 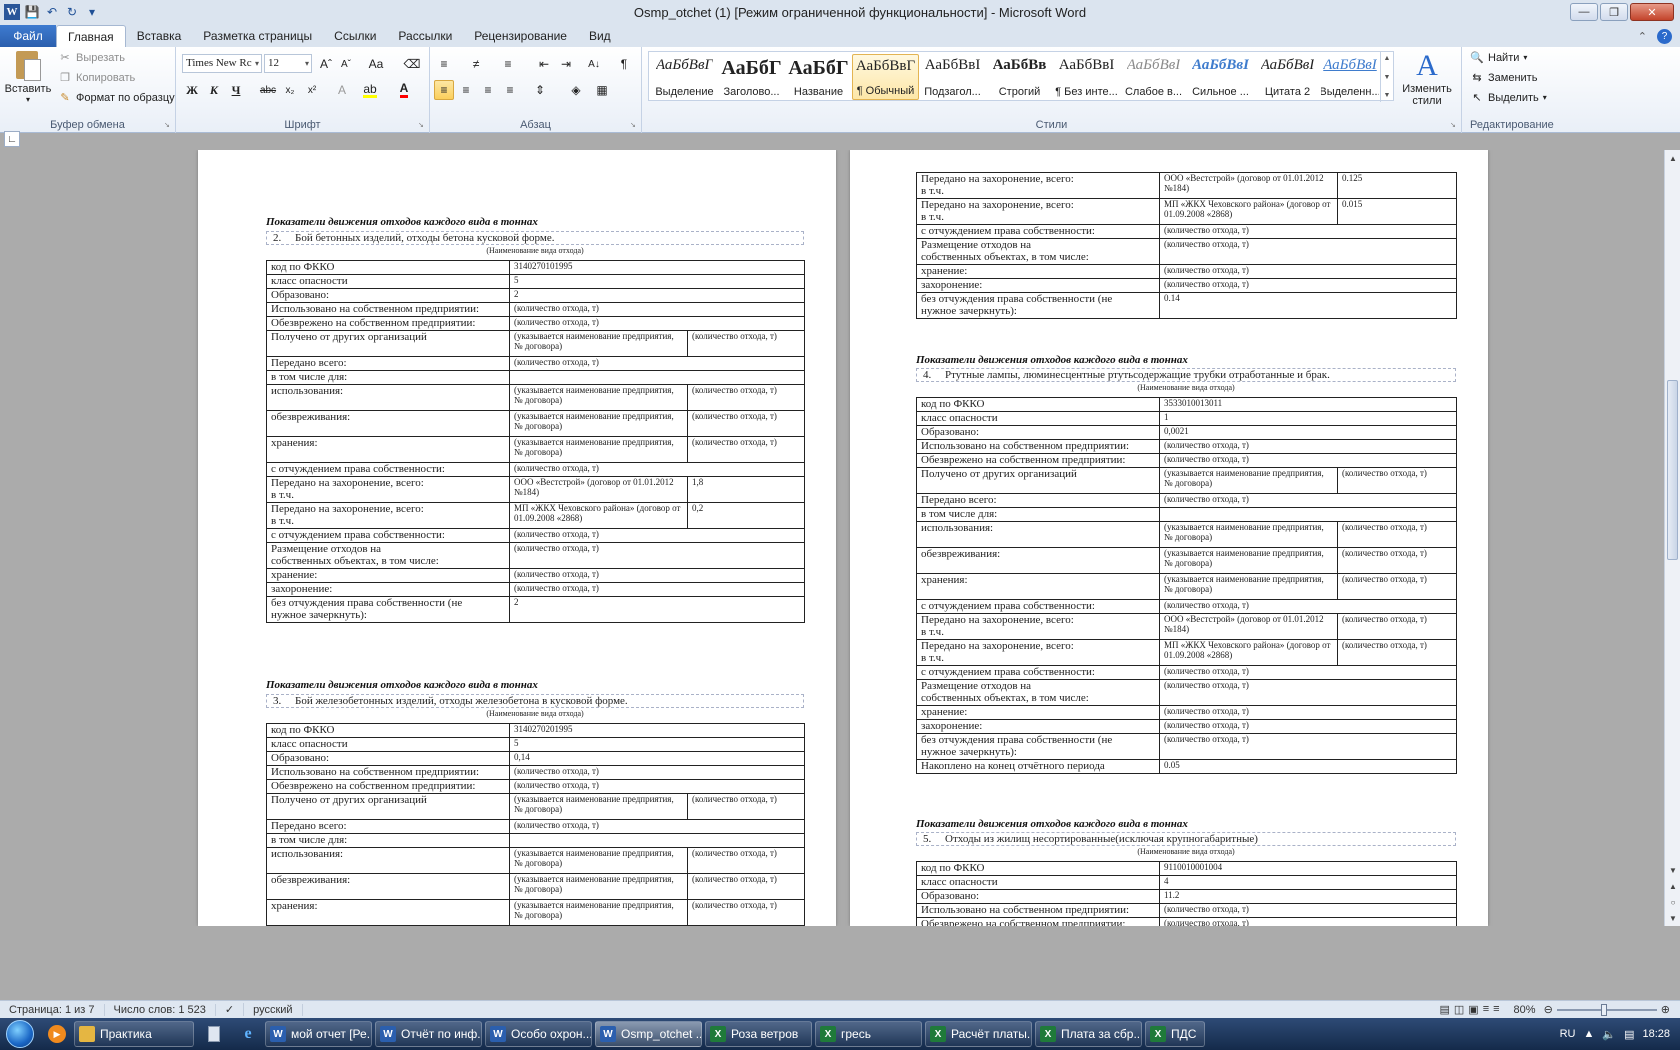 I want to click on redo-icon: ↻, so click(x=72, y=12).